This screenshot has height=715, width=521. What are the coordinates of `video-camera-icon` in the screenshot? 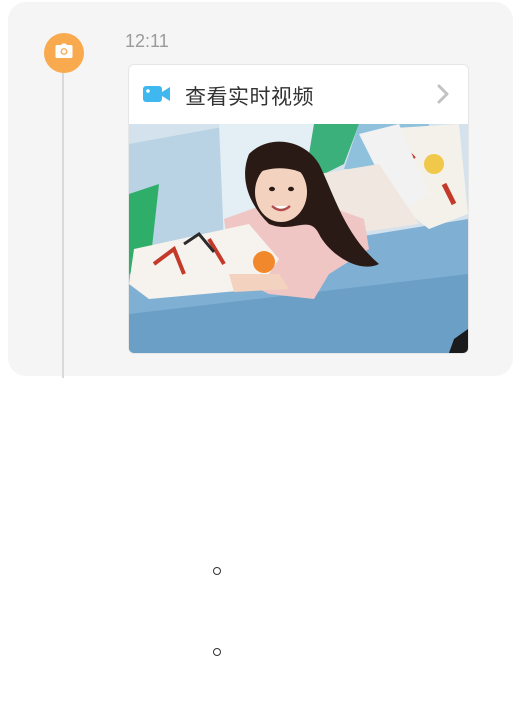 It's located at (157, 94).